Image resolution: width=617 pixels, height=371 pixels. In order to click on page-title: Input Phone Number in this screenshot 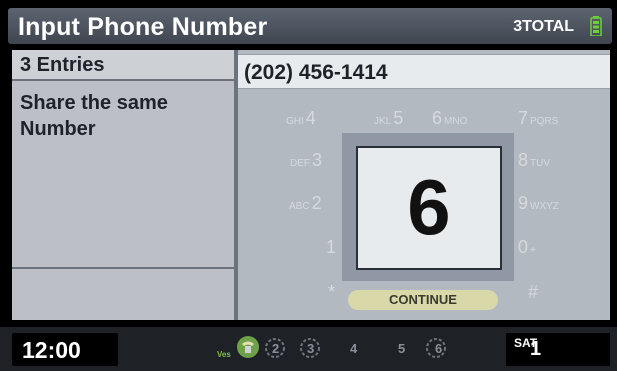, I will do `click(143, 27)`.